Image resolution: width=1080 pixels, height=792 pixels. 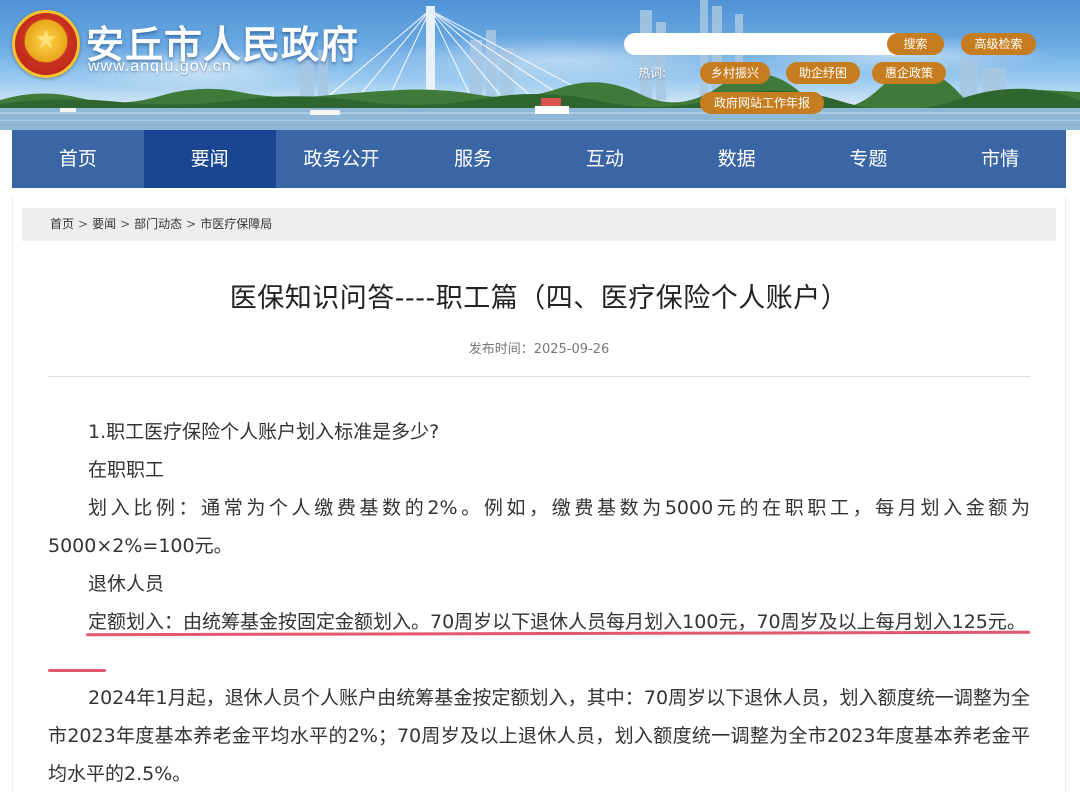 I want to click on site-url: www.anqiu.gov.cn, so click(x=160, y=66).